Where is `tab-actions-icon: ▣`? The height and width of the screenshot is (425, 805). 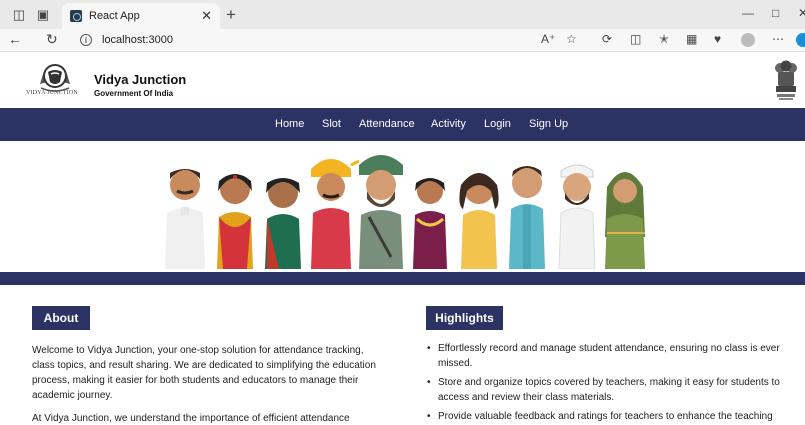 tab-actions-icon: ▣ is located at coordinates (43, 15).